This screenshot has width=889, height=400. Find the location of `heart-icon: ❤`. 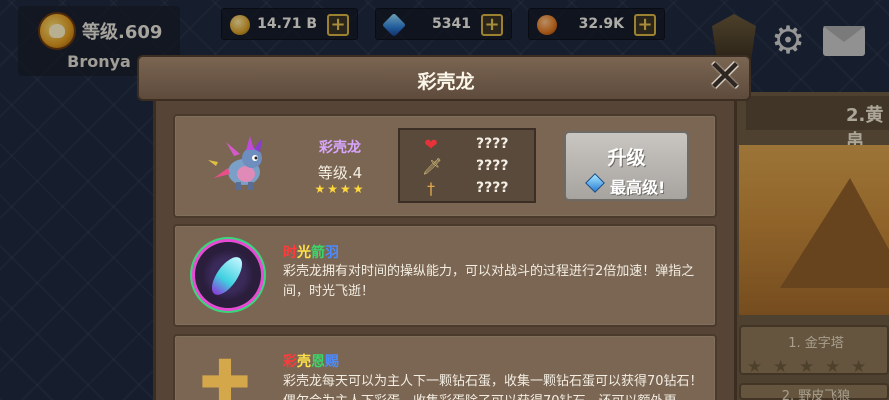

heart-icon: ❤ is located at coordinates (431, 144).